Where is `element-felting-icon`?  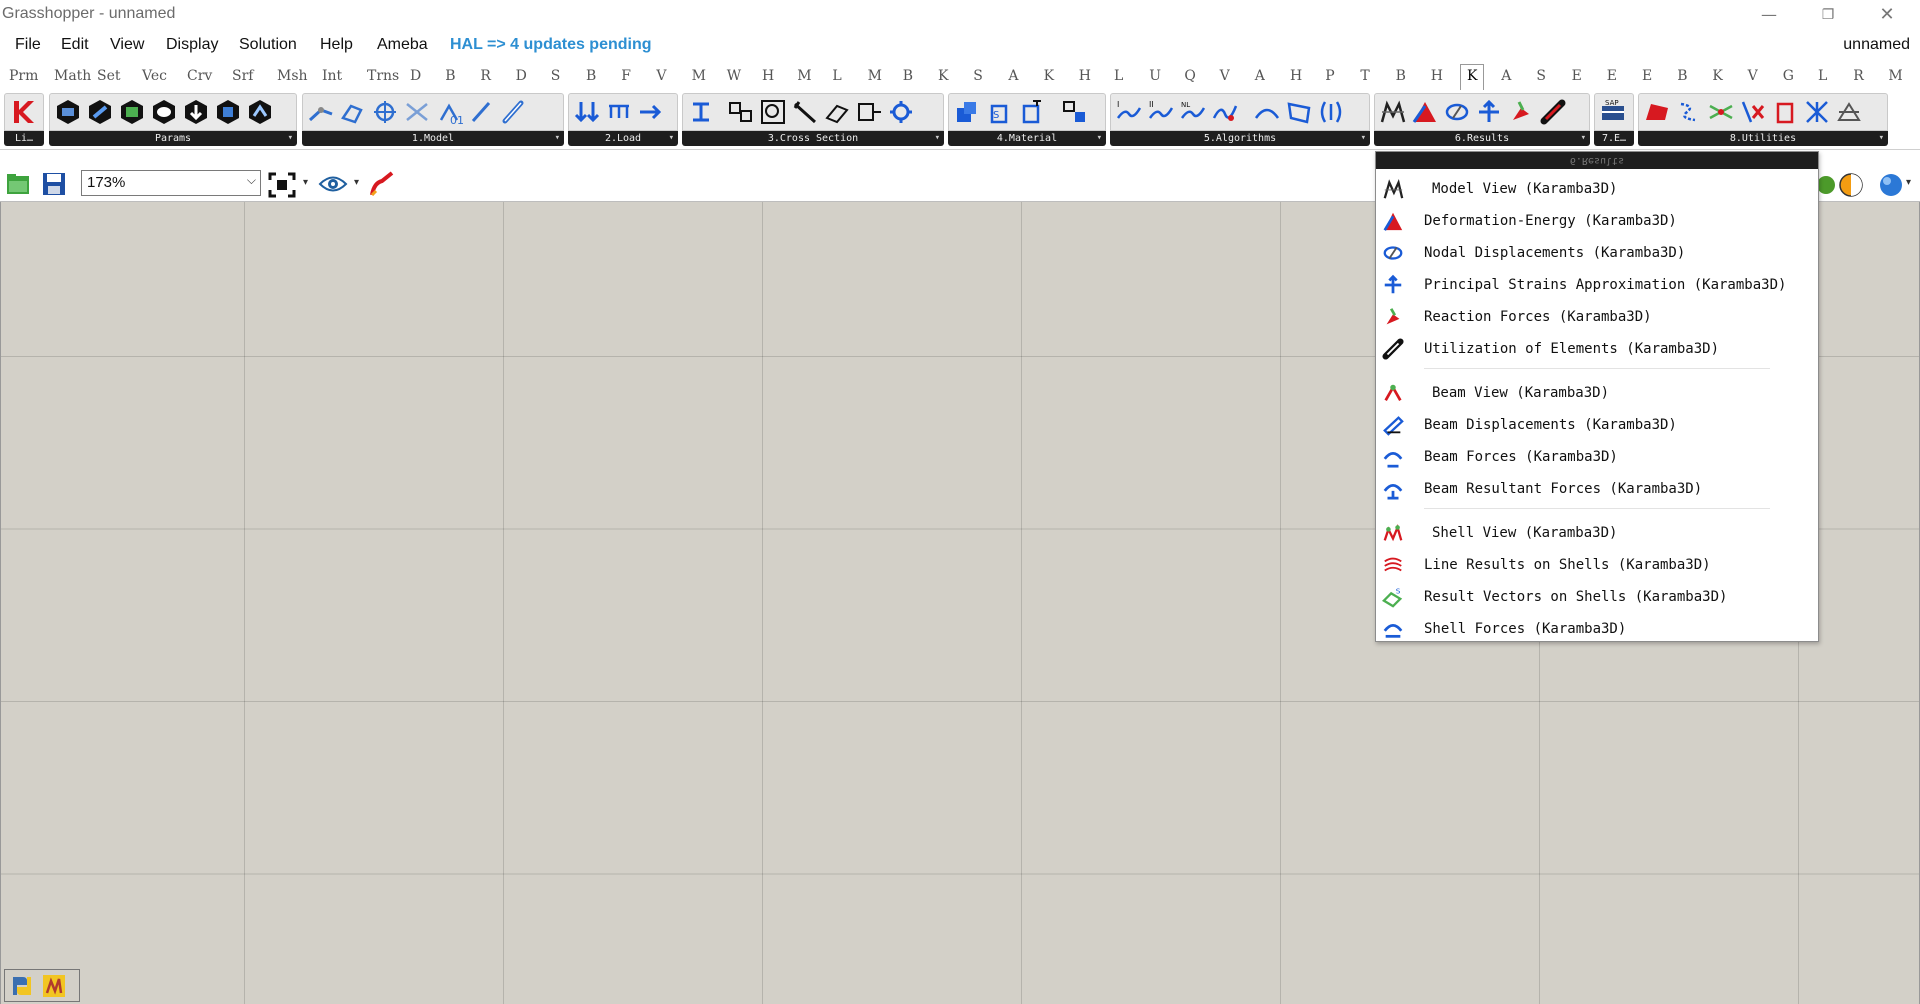 element-felting-icon is located at coordinates (1817, 112).